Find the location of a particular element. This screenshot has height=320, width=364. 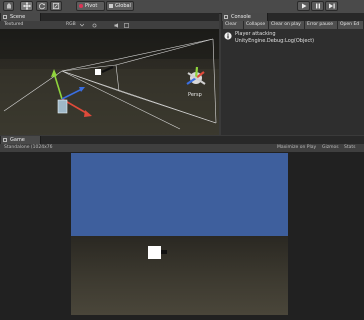

rotate-icon is located at coordinates (42, 6).